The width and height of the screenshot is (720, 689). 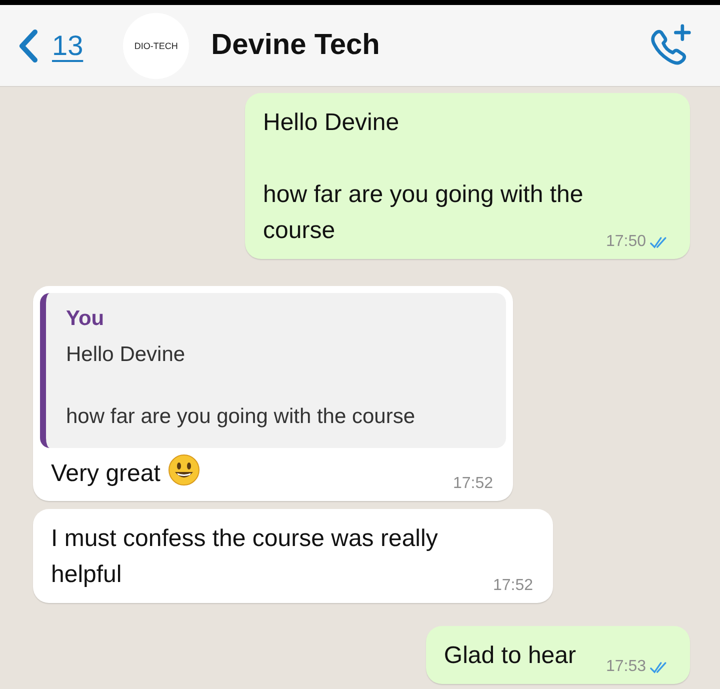 What do you see at coordinates (510, 655) in the screenshot?
I see `message-text: Glad to hear` at bounding box center [510, 655].